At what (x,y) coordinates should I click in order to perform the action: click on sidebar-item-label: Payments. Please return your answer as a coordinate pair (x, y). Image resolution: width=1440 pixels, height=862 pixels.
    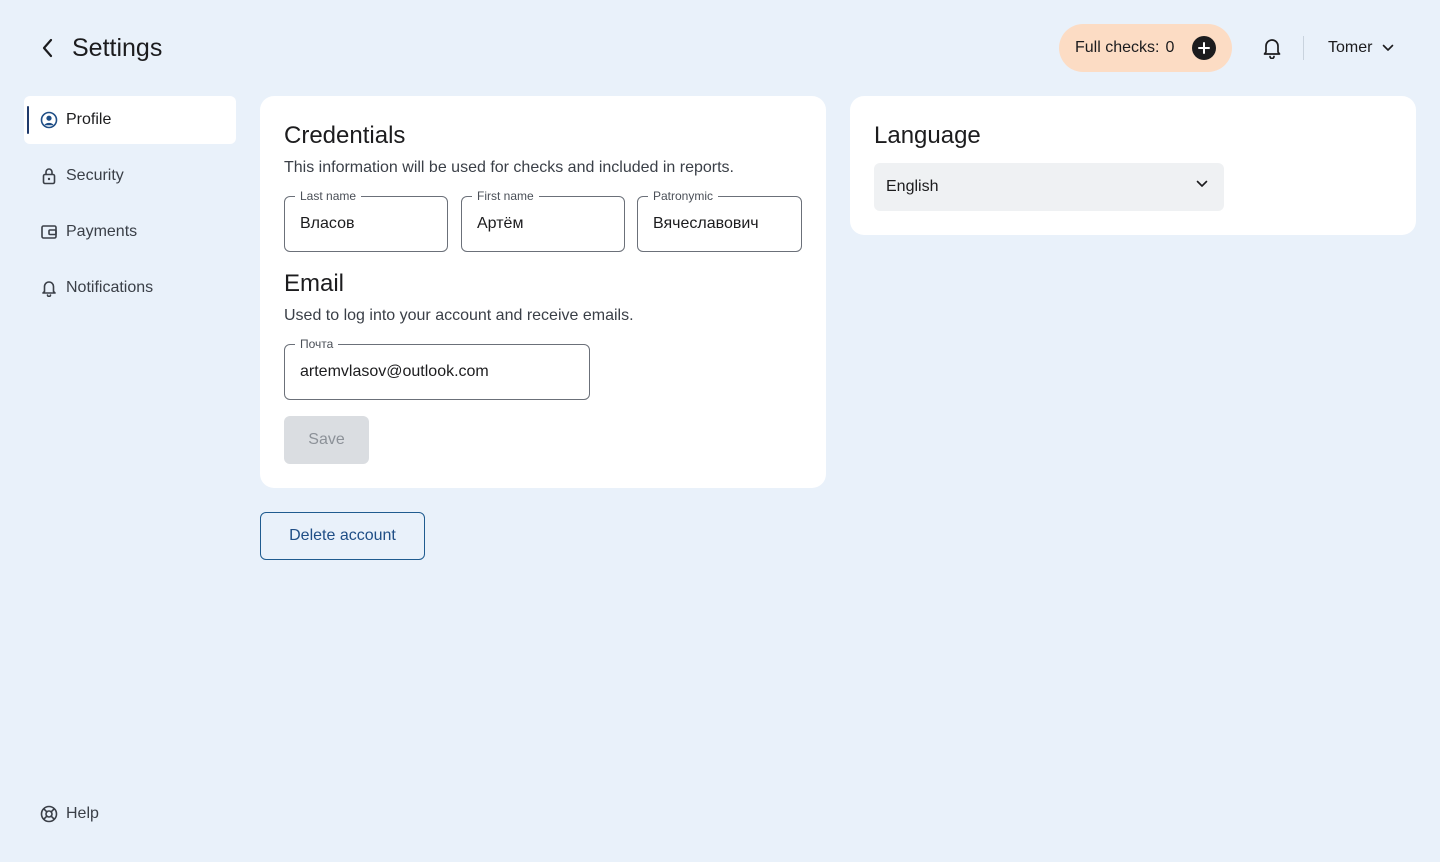
    Looking at the image, I should click on (102, 231).